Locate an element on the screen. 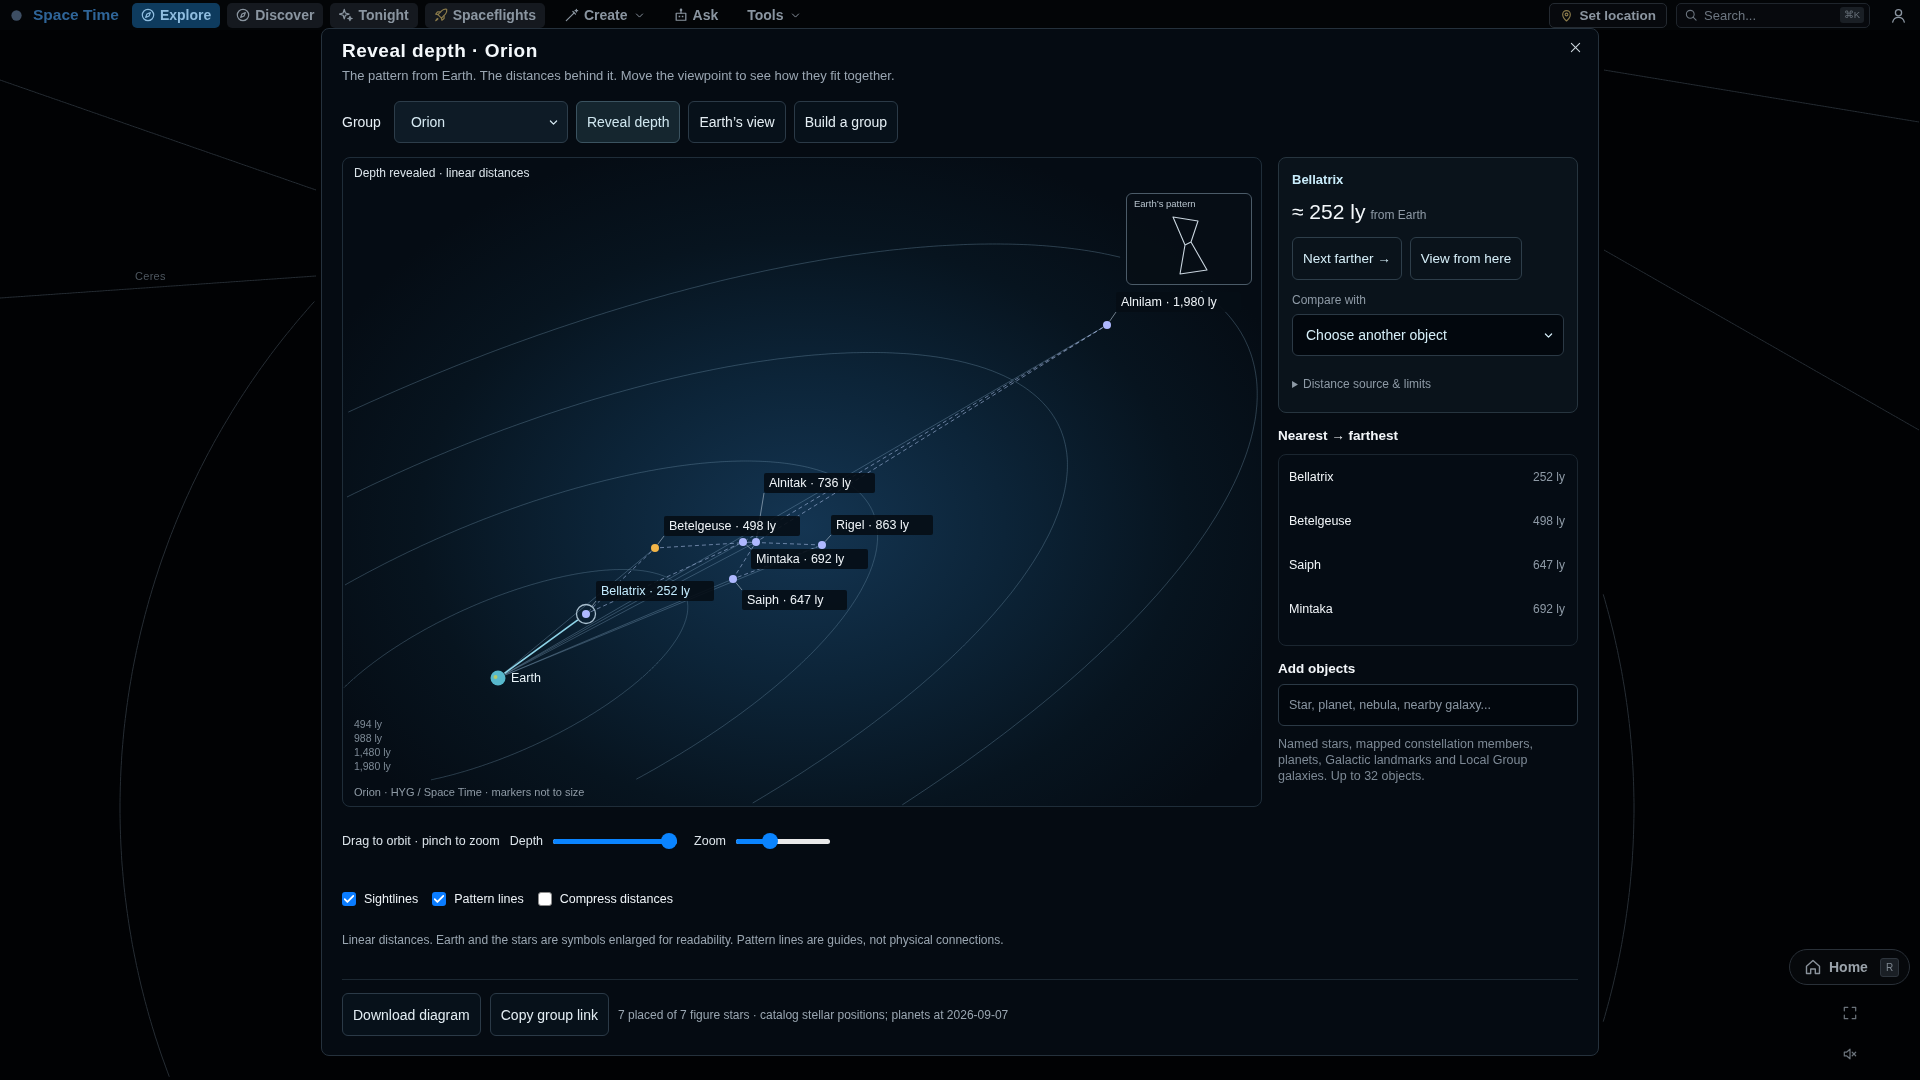  star-label: Rigel · 863 ly is located at coordinates (882, 525).